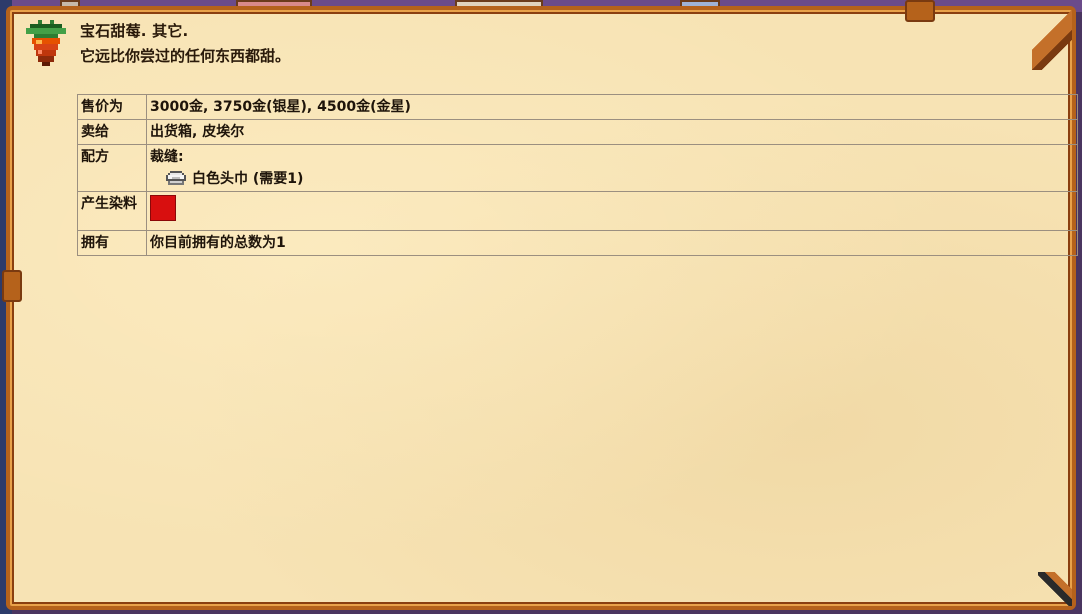 This screenshot has height=614, width=1082. I want to click on table-row-recipe: 配方 裁缝: 白色头巾 (需要1), so click(577, 168).